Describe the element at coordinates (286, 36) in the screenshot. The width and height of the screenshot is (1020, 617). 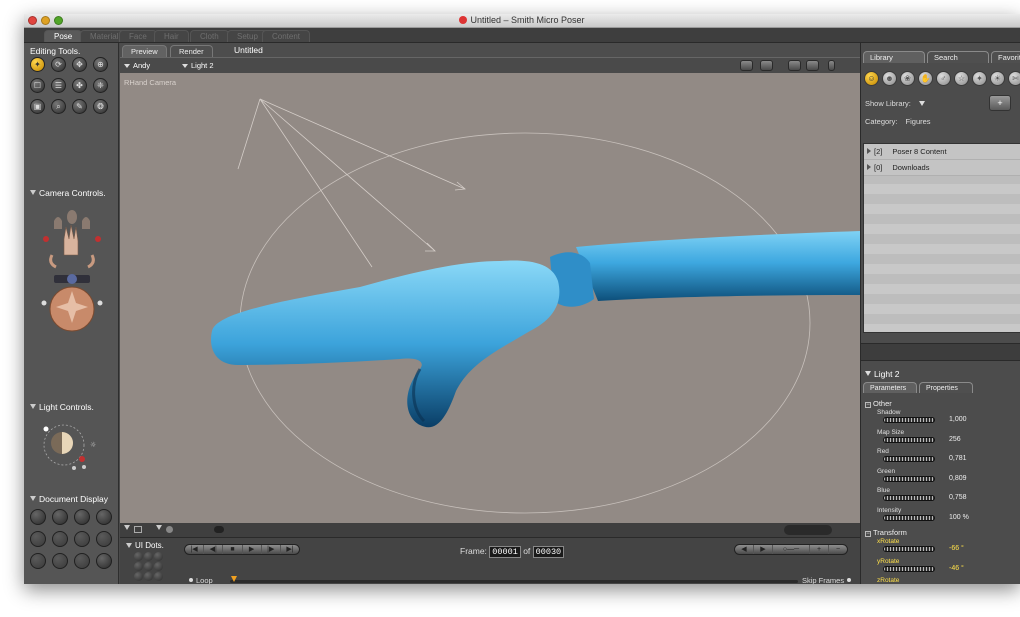
I see `room-tab-content: Content` at that location.